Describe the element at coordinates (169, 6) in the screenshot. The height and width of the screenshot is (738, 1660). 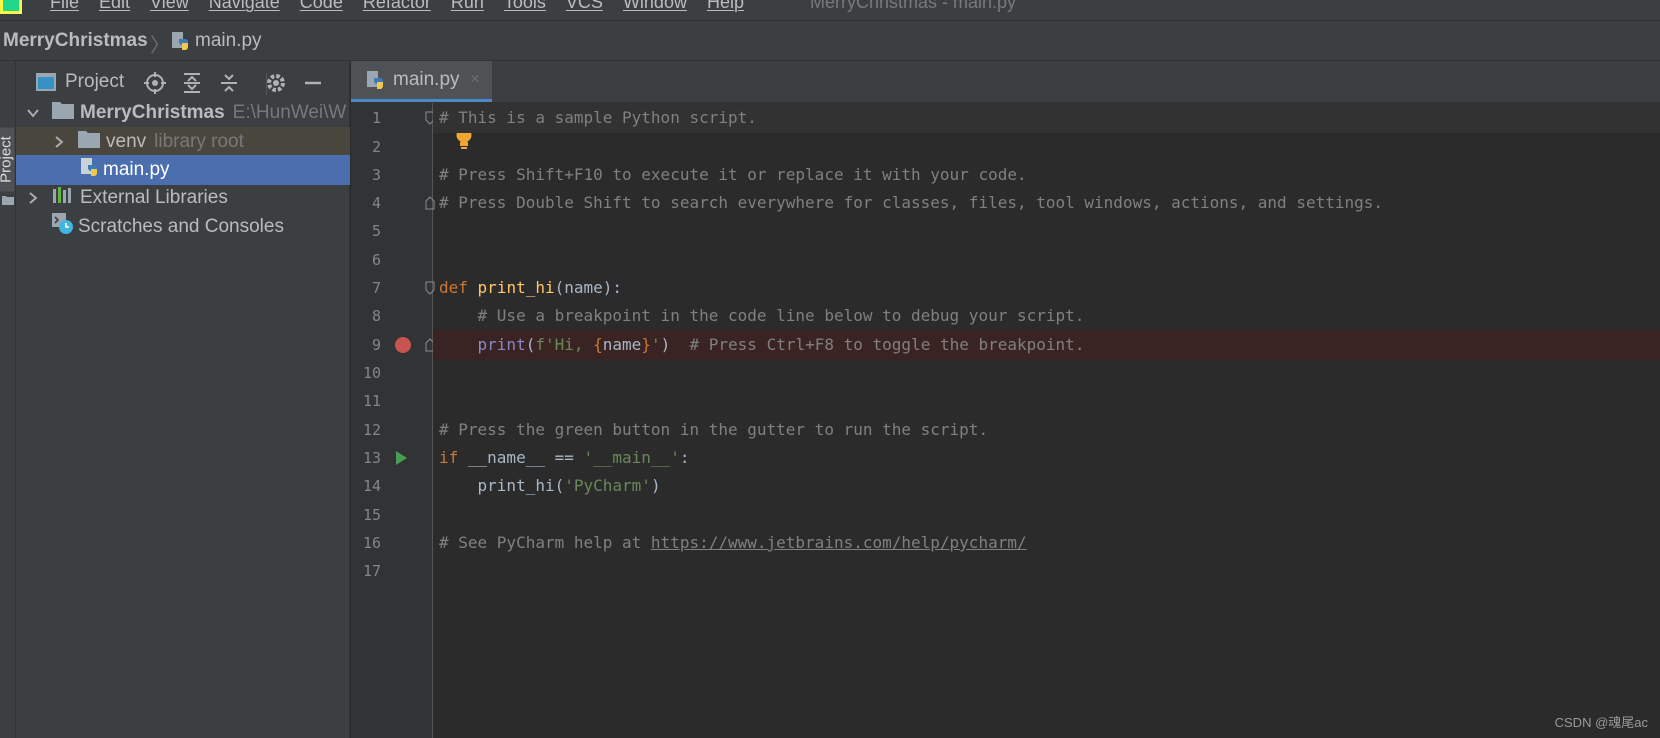
I see `menu-view: View` at that location.